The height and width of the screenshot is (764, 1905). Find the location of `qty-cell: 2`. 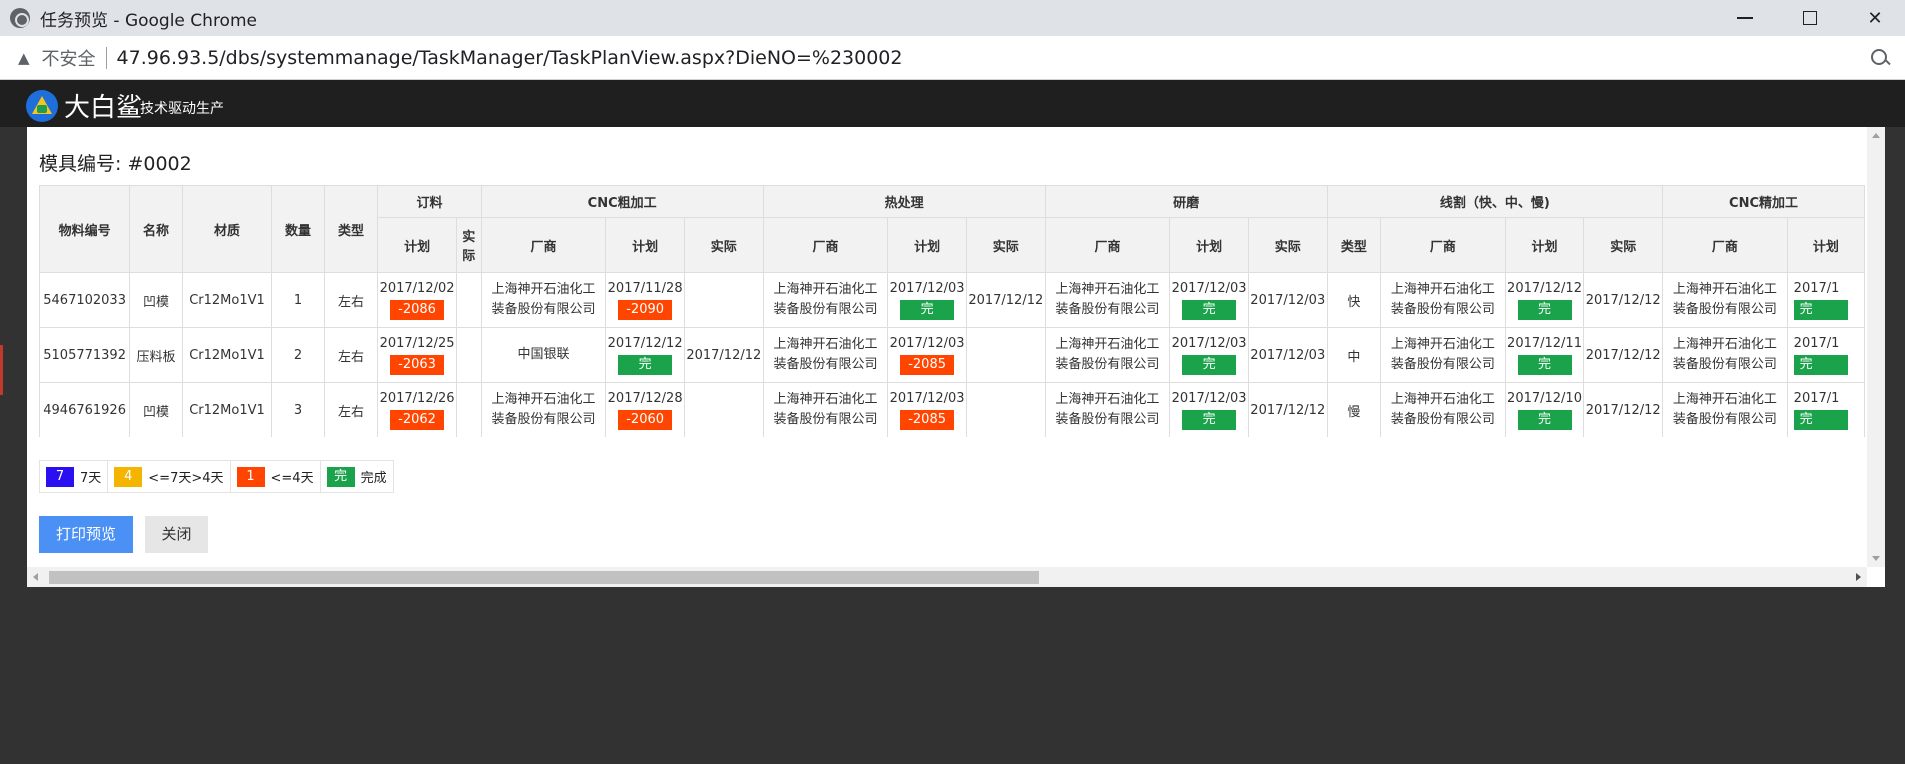

qty-cell: 2 is located at coordinates (298, 355).